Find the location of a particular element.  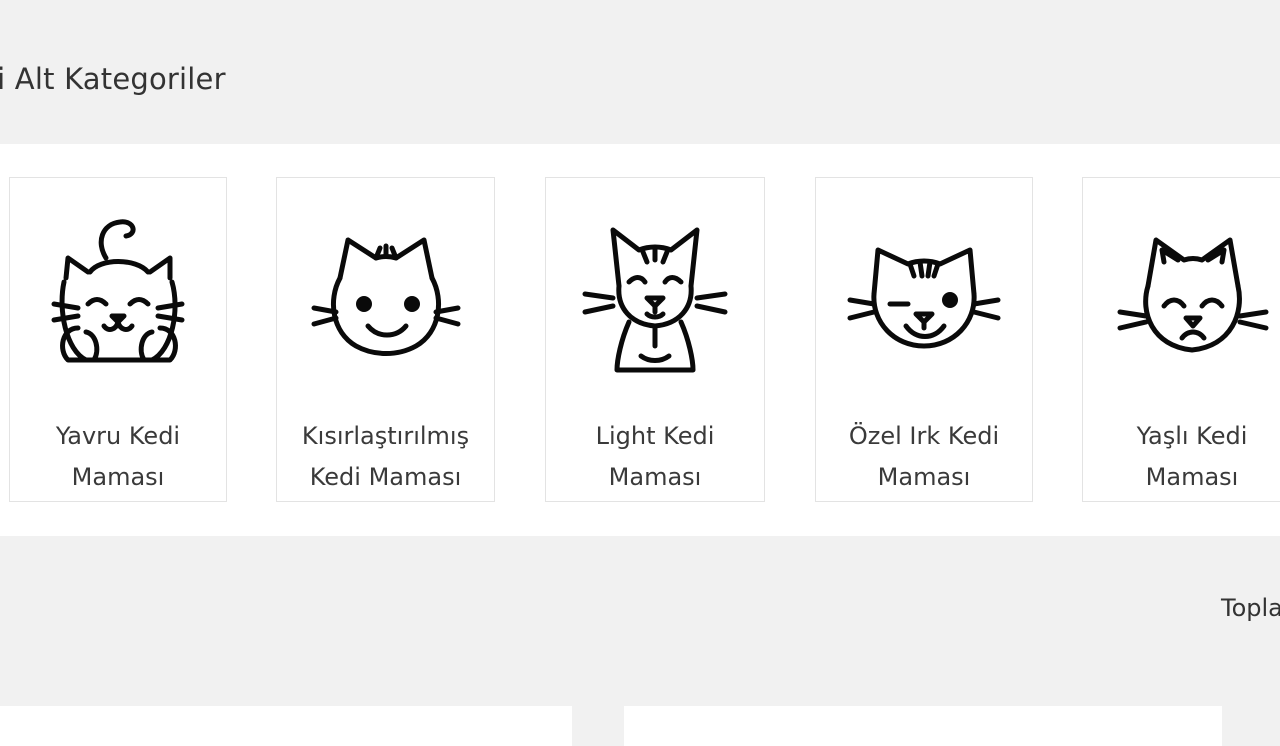

category-card-yavru: Yavru Kedi Maması is located at coordinates (118, 339).